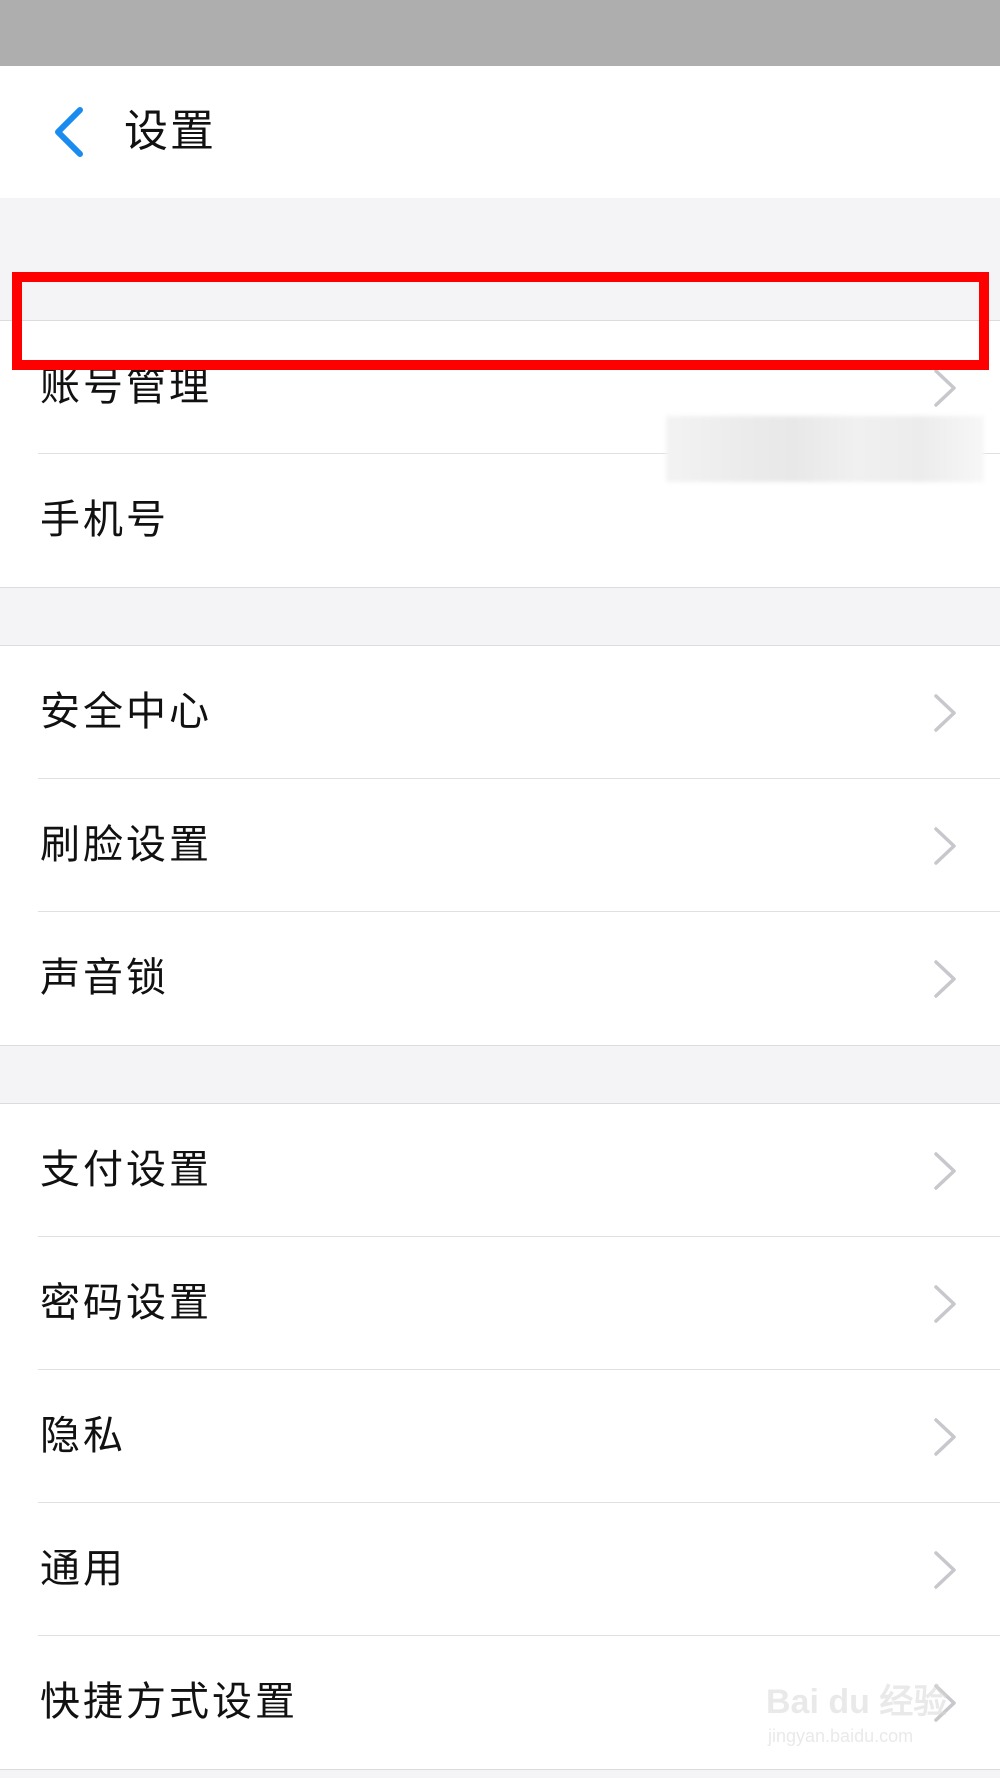 The image size is (1000, 1778). I want to click on back-button, so click(68, 132).